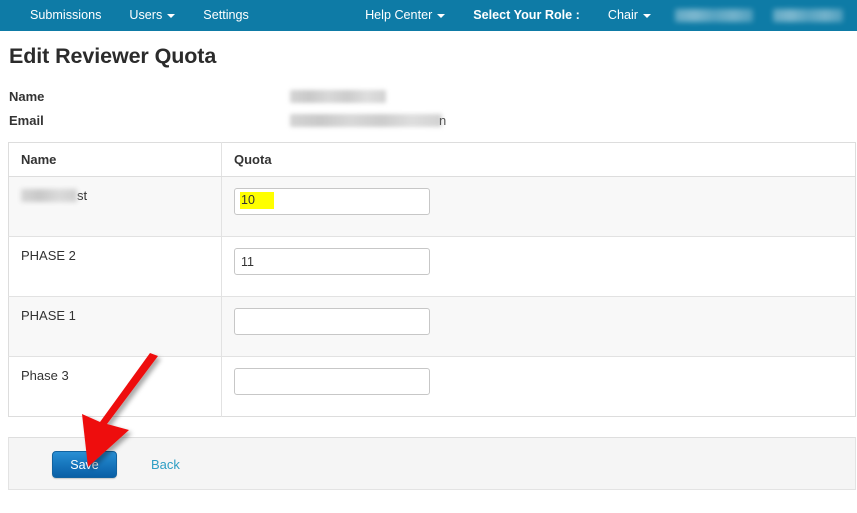 The image size is (857, 513). Describe the element at coordinates (526, 15) in the screenshot. I see `select-your-role-label: Select Your Role :` at that location.